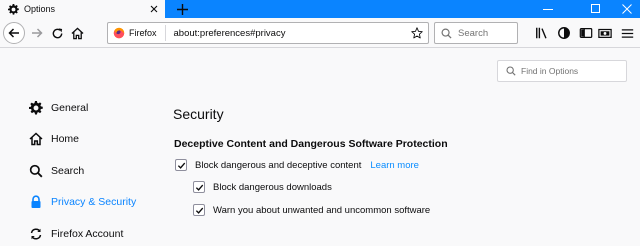 This screenshot has width=640, height=246. I want to click on checkbox-label: Block dangerous and deceptive content, so click(278, 165).